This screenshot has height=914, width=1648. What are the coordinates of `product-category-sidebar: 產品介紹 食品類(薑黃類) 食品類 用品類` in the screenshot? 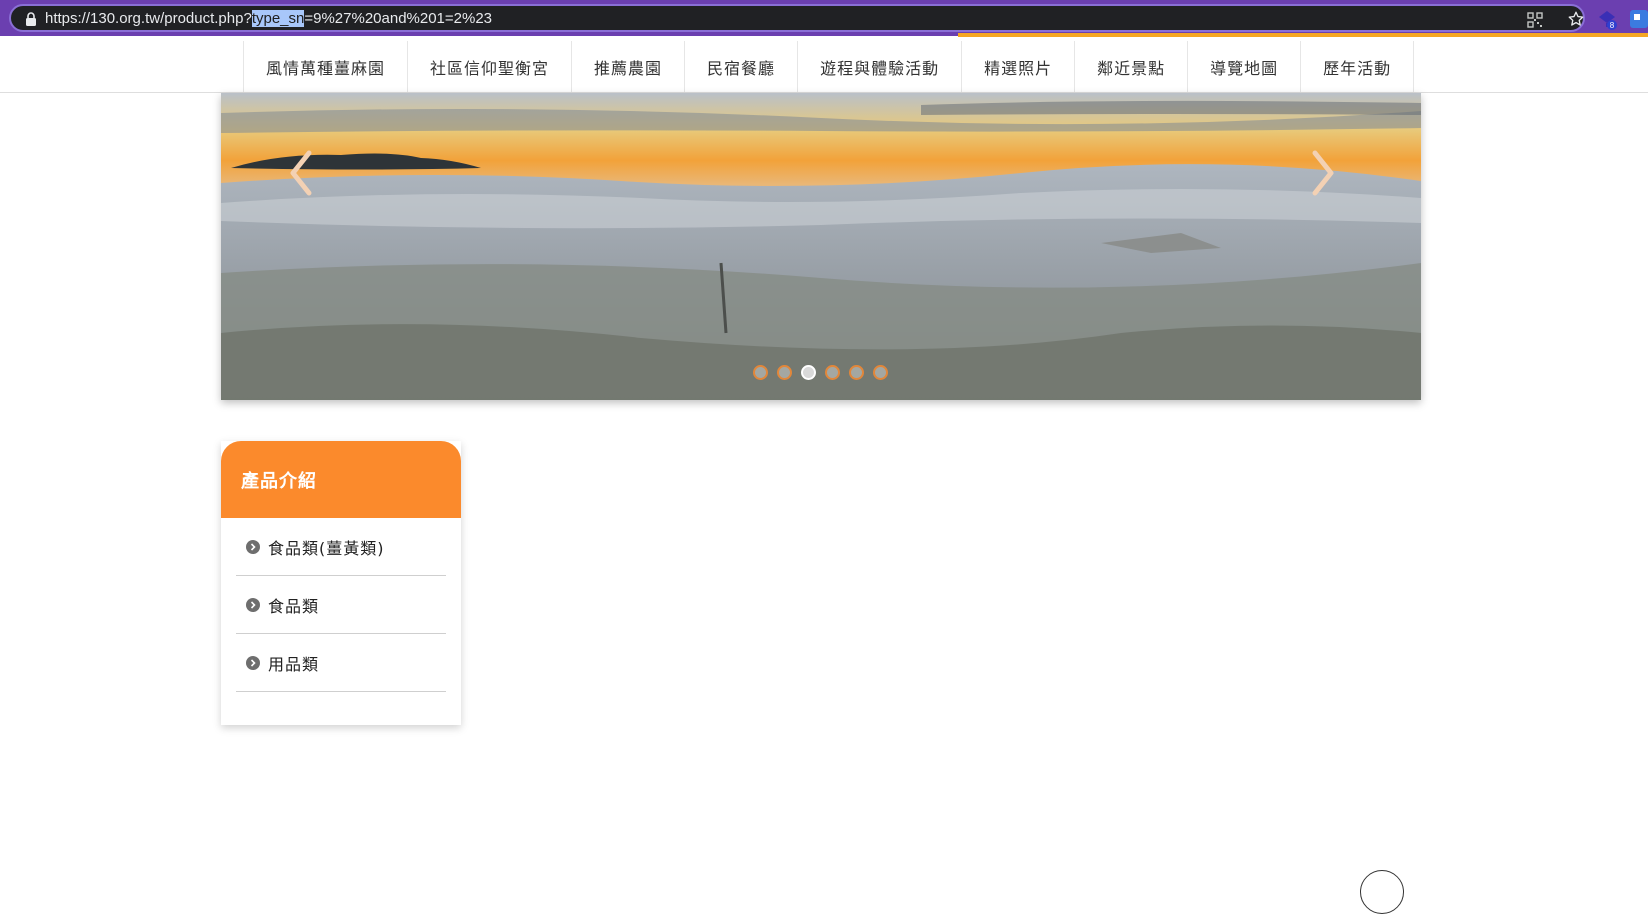 It's located at (341, 583).